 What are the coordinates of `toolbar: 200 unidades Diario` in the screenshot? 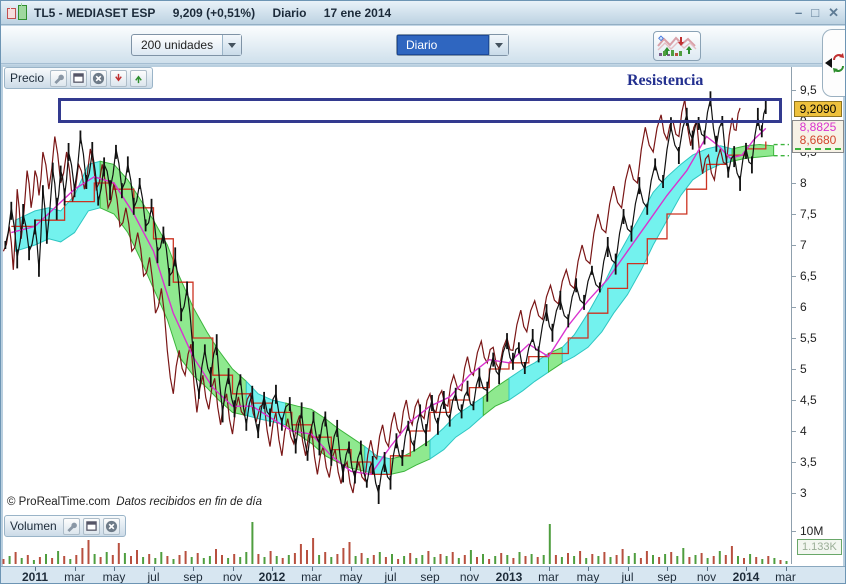 It's located at (423, 45).